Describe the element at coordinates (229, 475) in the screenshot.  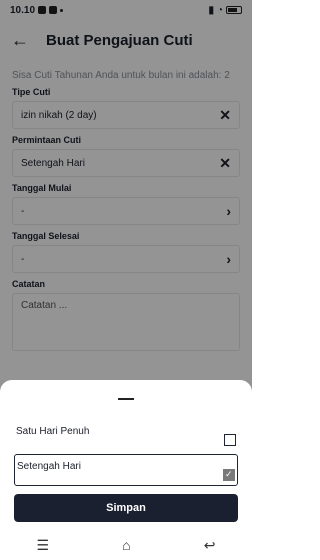
I see `half-day-checkbox` at that location.